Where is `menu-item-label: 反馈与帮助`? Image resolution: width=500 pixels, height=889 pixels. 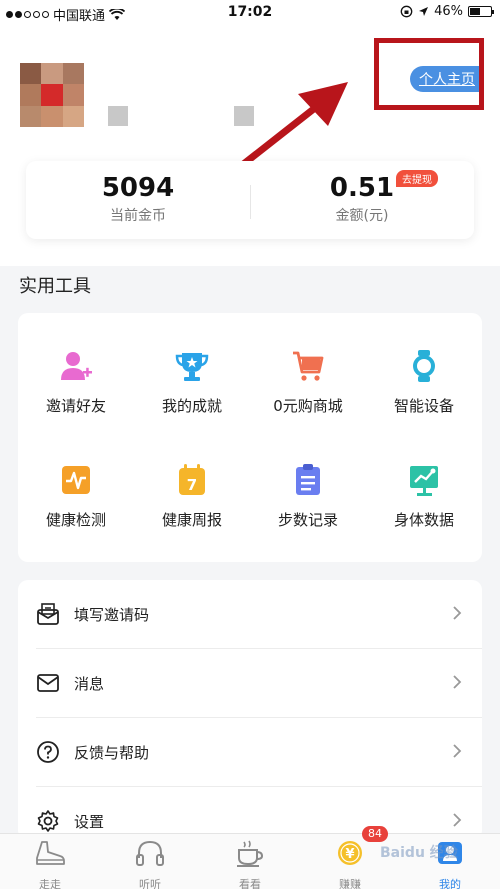 menu-item-label: 反馈与帮助 is located at coordinates (112, 753).